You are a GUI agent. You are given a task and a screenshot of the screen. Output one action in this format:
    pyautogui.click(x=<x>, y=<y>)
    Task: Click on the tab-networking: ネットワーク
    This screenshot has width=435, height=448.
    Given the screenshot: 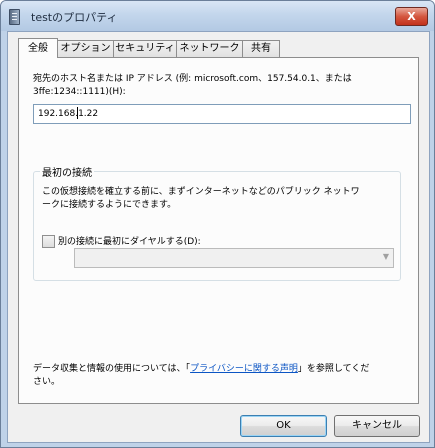 What is the action you would take?
    pyautogui.click(x=209, y=48)
    